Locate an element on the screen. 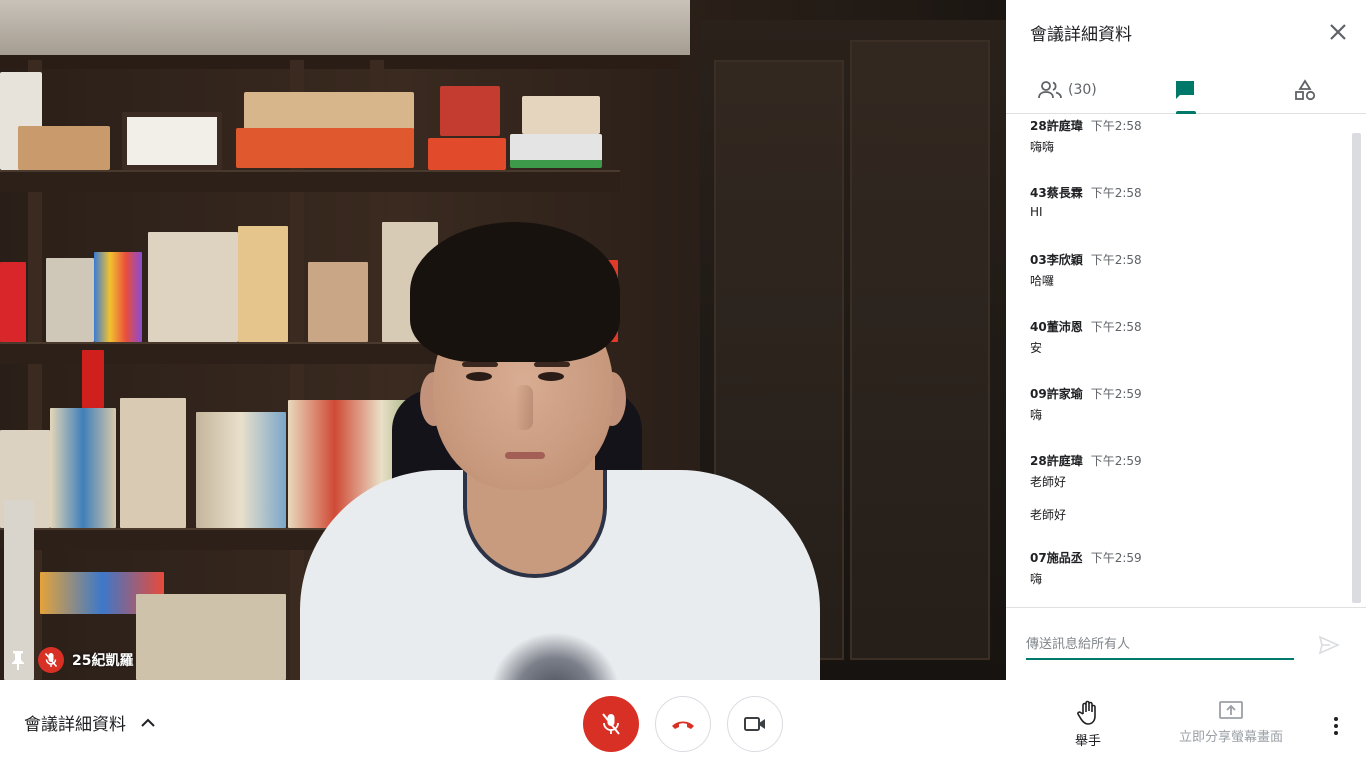  chevron-up-icon is located at coordinates (148, 722).